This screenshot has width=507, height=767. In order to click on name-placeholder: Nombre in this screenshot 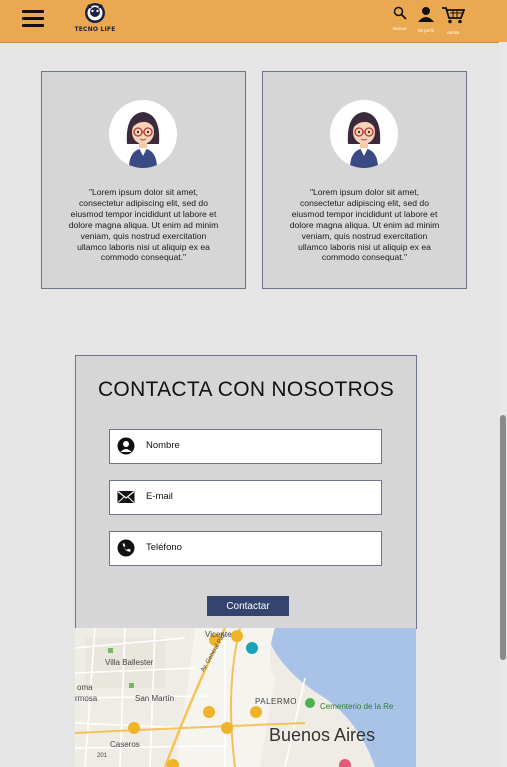, I will do `click(163, 445)`.